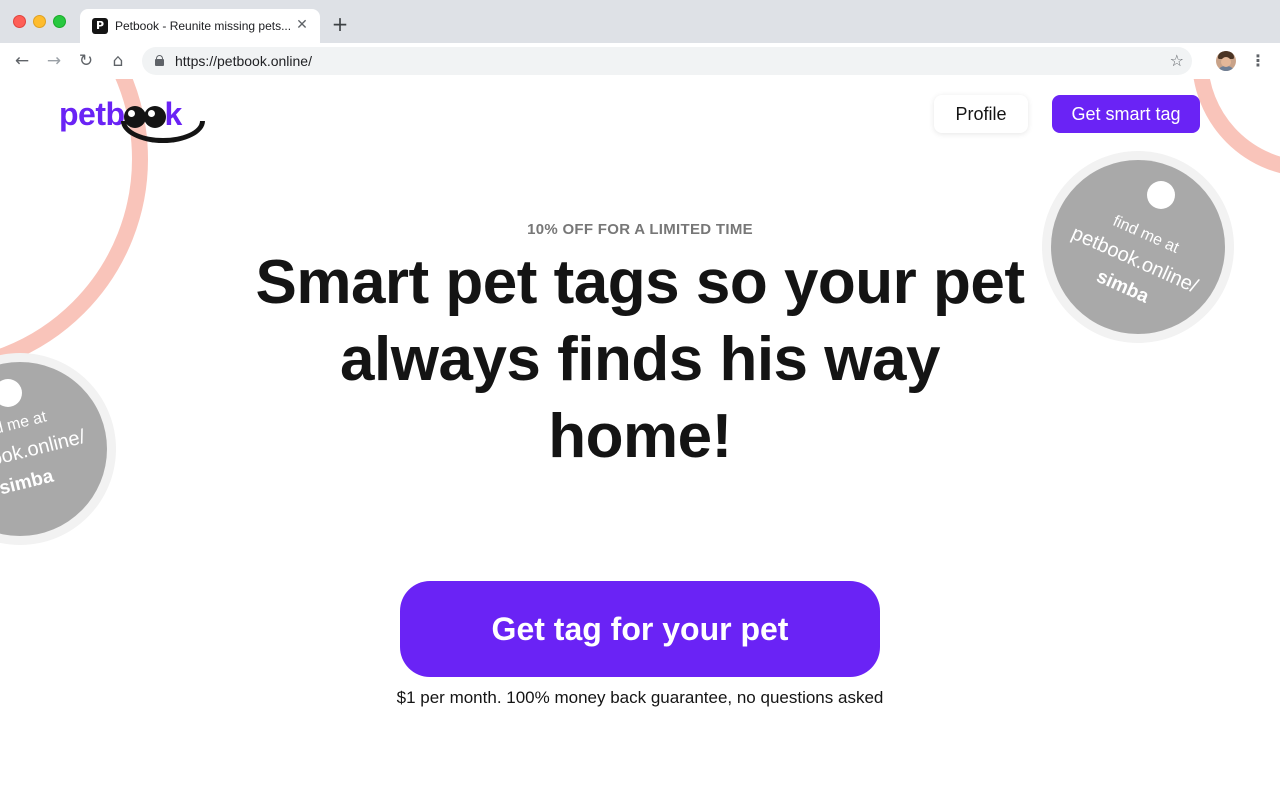 This screenshot has height=800, width=1280. Describe the element at coordinates (1177, 61) in the screenshot. I see `star-icon: ☆` at that location.